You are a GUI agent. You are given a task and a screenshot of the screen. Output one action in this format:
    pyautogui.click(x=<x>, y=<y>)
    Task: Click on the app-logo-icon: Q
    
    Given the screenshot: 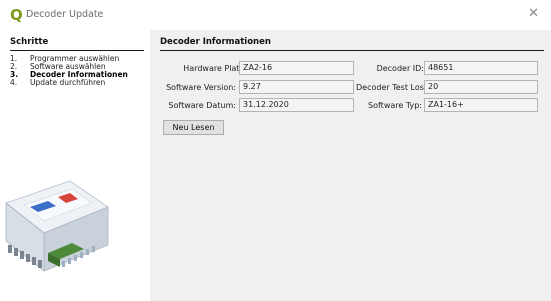 What is the action you would take?
    pyautogui.click(x=16, y=15)
    